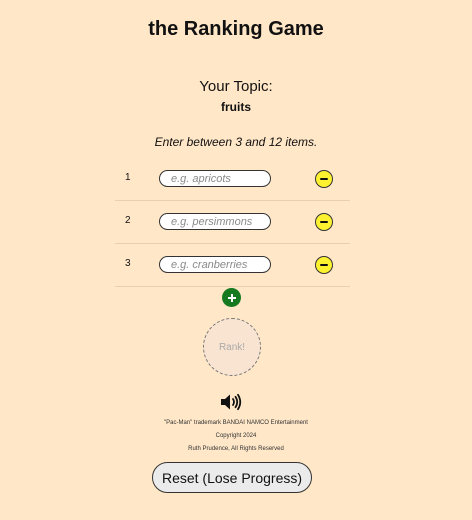 The width and height of the screenshot is (472, 520). I want to click on item-row: 2, so click(232, 222).